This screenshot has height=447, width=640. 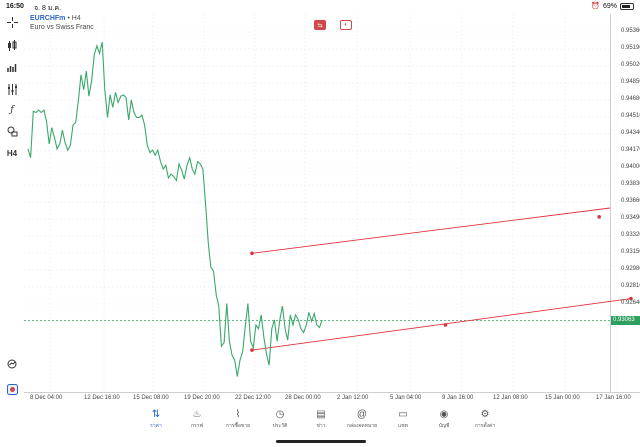 I want to click on time-tick-label: 12 Dec 16:00, so click(x=102, y=398).